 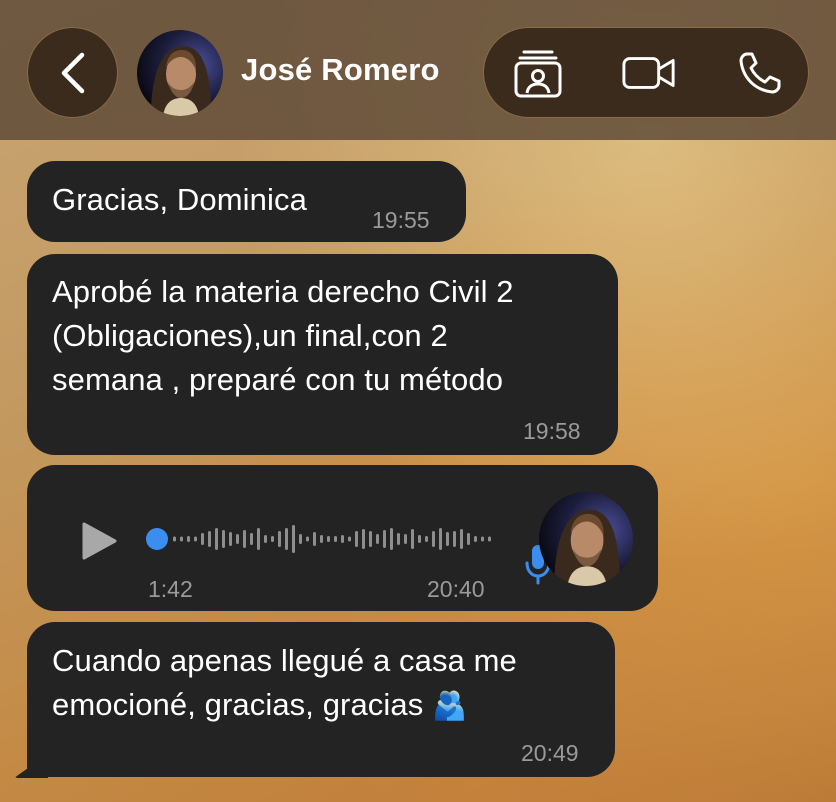 What do you see at coordinates (401, 220) in the screenshot?
I see `message-time: 19:55` at bounding box center [401, 220].